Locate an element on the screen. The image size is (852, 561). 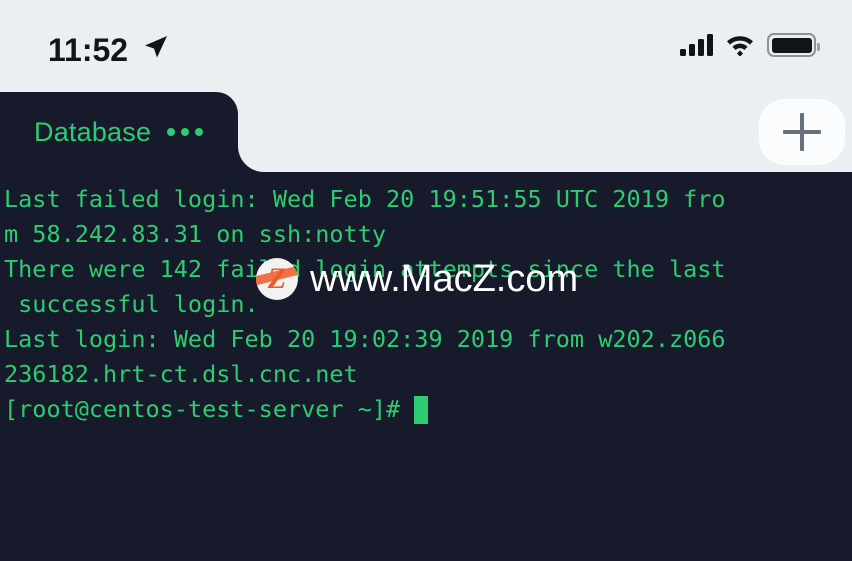
terminal-line: m 58.242.83.31 on ssh:notty is located at coordinates (195, 234).